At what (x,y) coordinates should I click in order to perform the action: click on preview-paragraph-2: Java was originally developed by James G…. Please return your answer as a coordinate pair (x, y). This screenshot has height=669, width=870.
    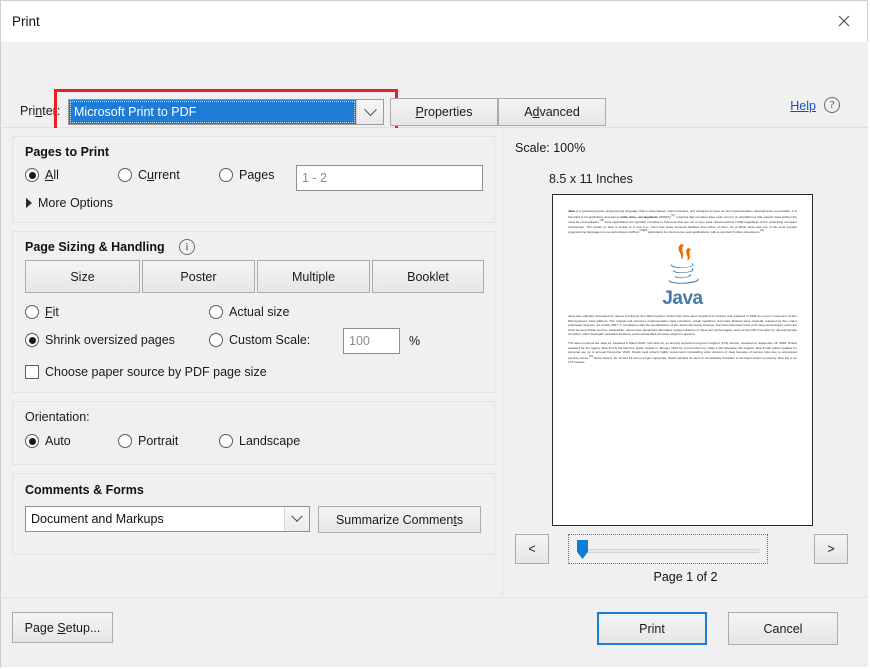
    Looking at the image, I should click on (682, 325).